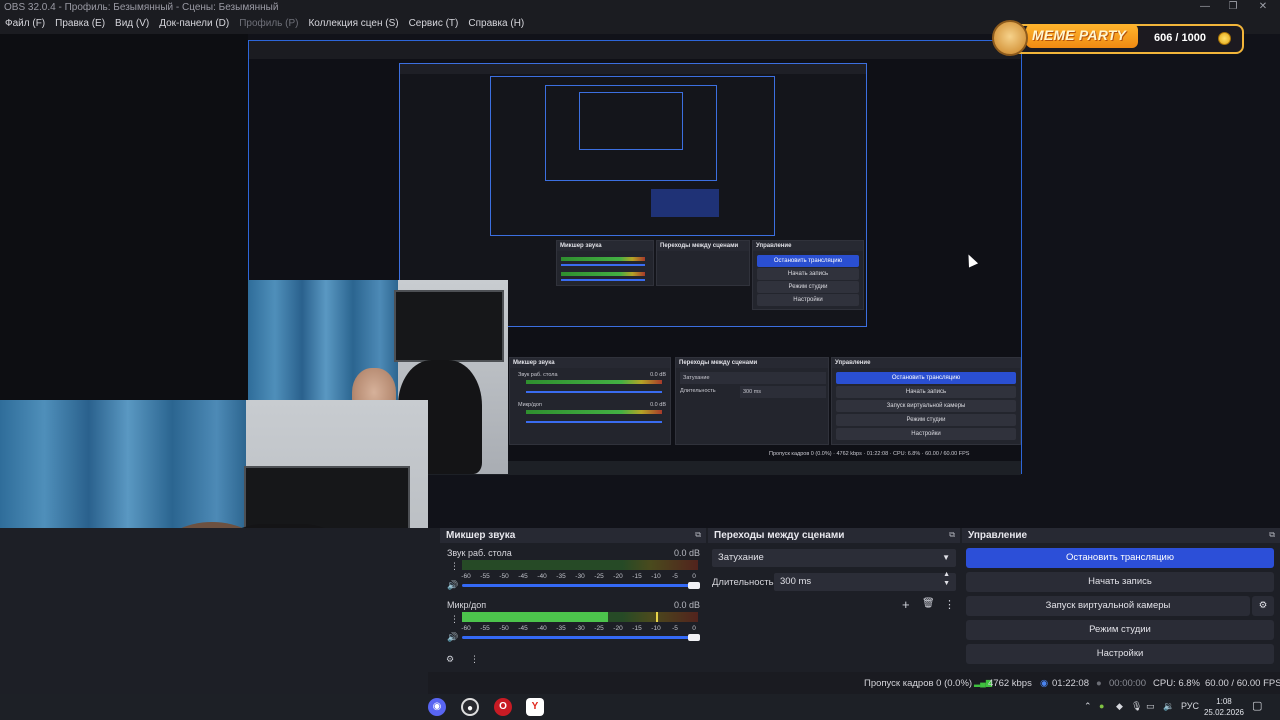 The width and height of the screenshot is (1280, 720). Describe the element at coordinates (741, 557) in the screenshot. I see `transition-selected: Затухание` at that location.